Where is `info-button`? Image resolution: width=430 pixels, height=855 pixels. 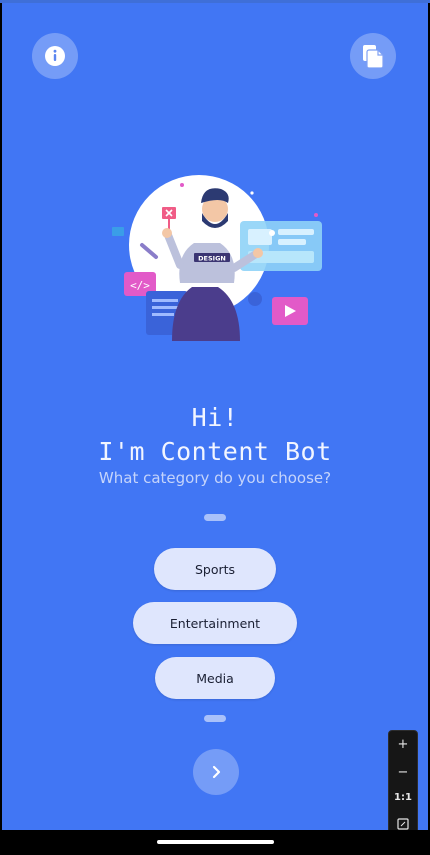 info-button is located at coordinates (55, 56).